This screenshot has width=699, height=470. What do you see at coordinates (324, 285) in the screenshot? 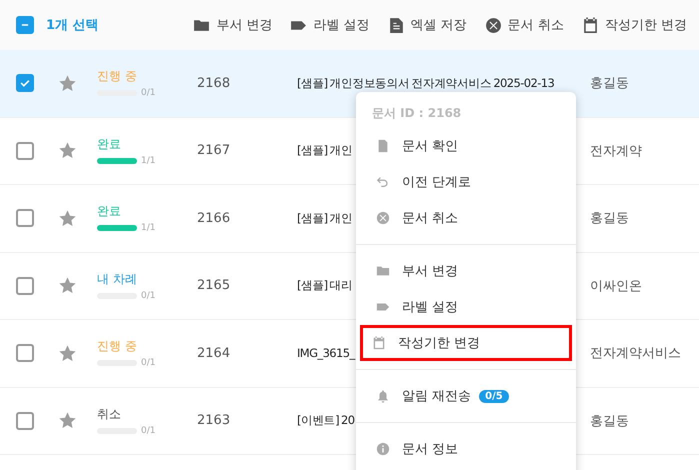
I see `document-title: [샘플] 대리` at bounding box center [324, 285].